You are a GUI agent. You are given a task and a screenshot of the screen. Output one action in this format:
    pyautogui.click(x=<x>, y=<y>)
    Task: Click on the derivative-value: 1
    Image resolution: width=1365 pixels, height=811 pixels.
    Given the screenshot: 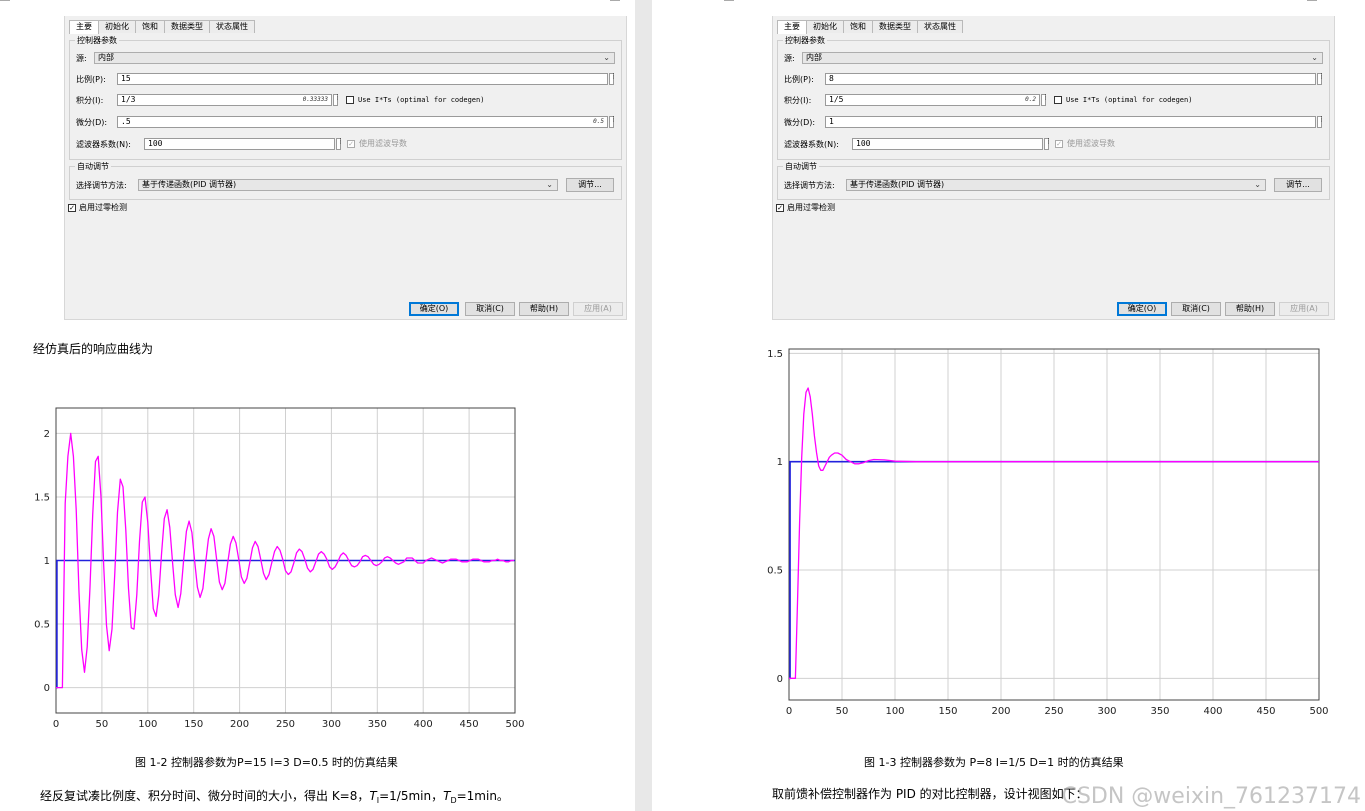 What is the action you would take?
    pyautogui.click(x=831, y=121)
    